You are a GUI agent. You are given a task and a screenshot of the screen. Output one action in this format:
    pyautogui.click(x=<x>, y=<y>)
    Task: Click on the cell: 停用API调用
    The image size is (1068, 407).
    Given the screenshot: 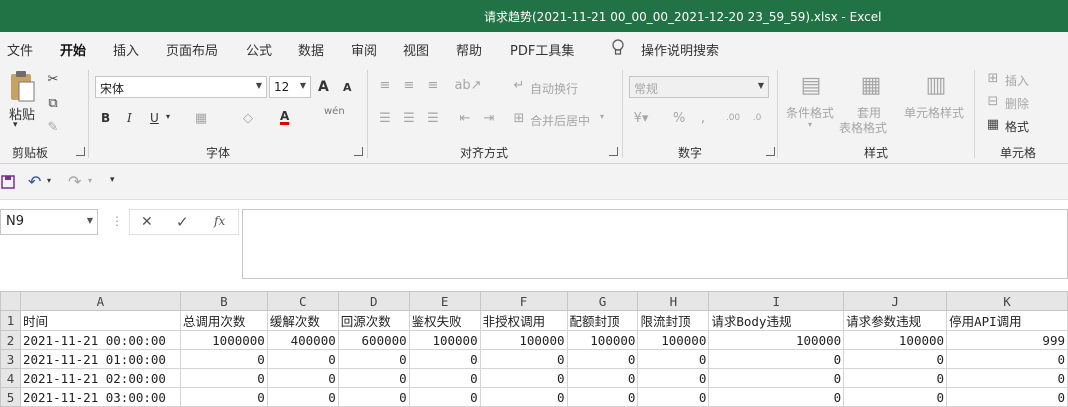 What is the action you would take?
    pyautogui.click(x=1007, y=320)
    